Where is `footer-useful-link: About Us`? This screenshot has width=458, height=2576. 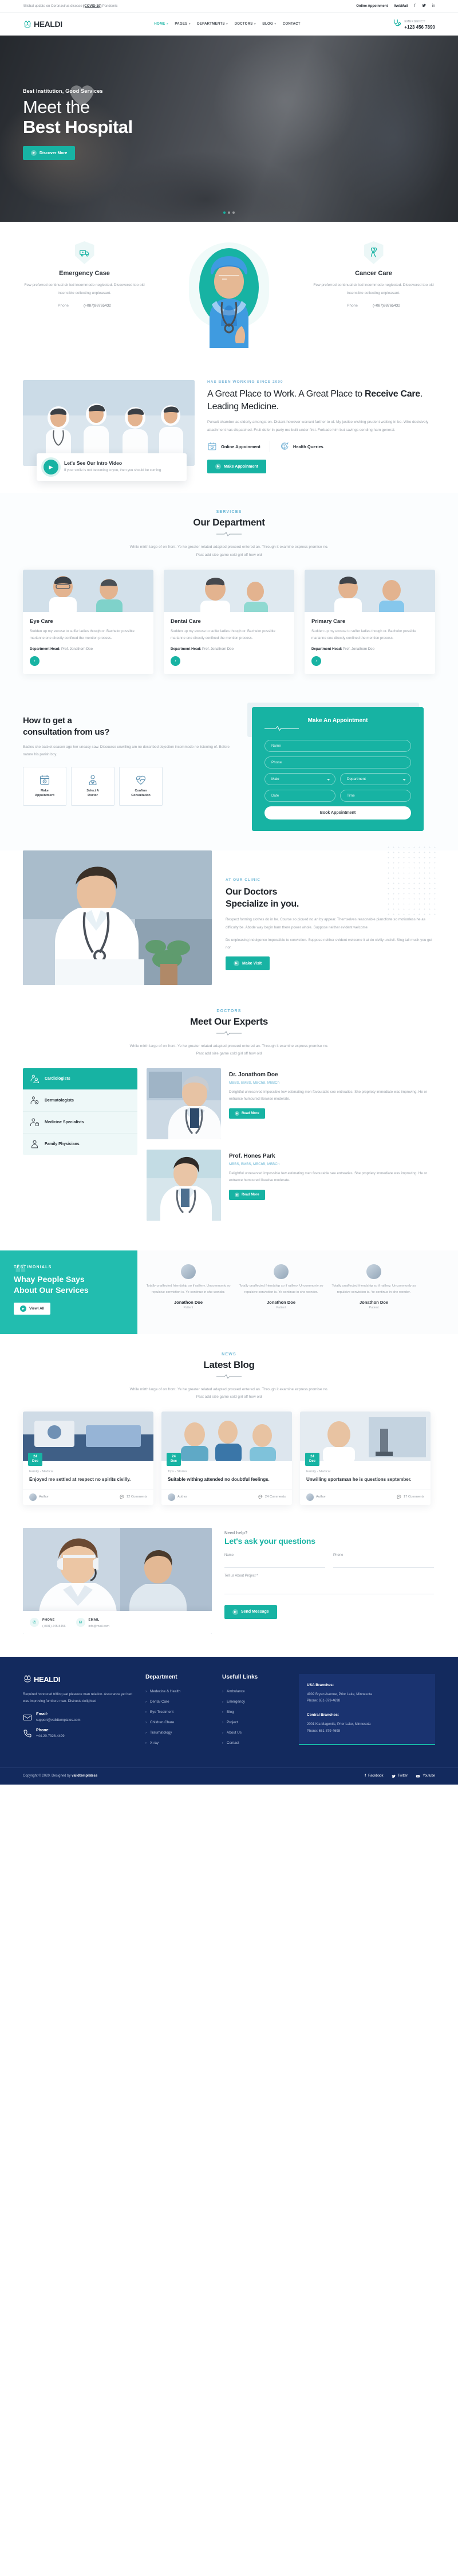
footer-useful-link: About Us is located at coordinates (254, 1733).